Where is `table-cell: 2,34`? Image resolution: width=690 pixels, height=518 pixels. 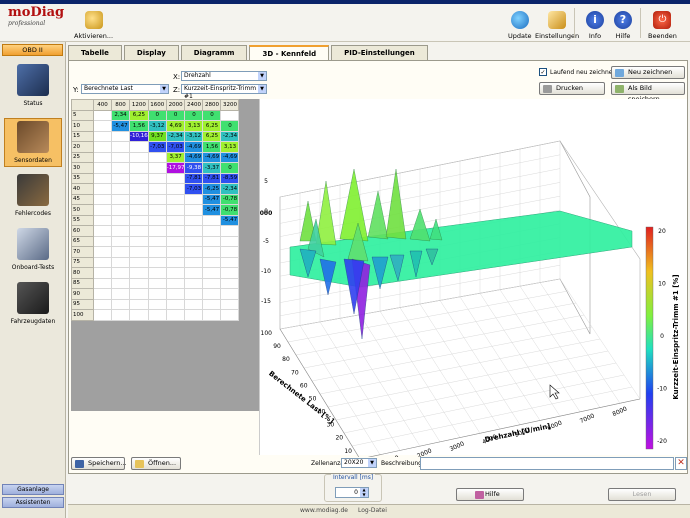
table-cell: 2,34 is located at coordinates (120, 115).